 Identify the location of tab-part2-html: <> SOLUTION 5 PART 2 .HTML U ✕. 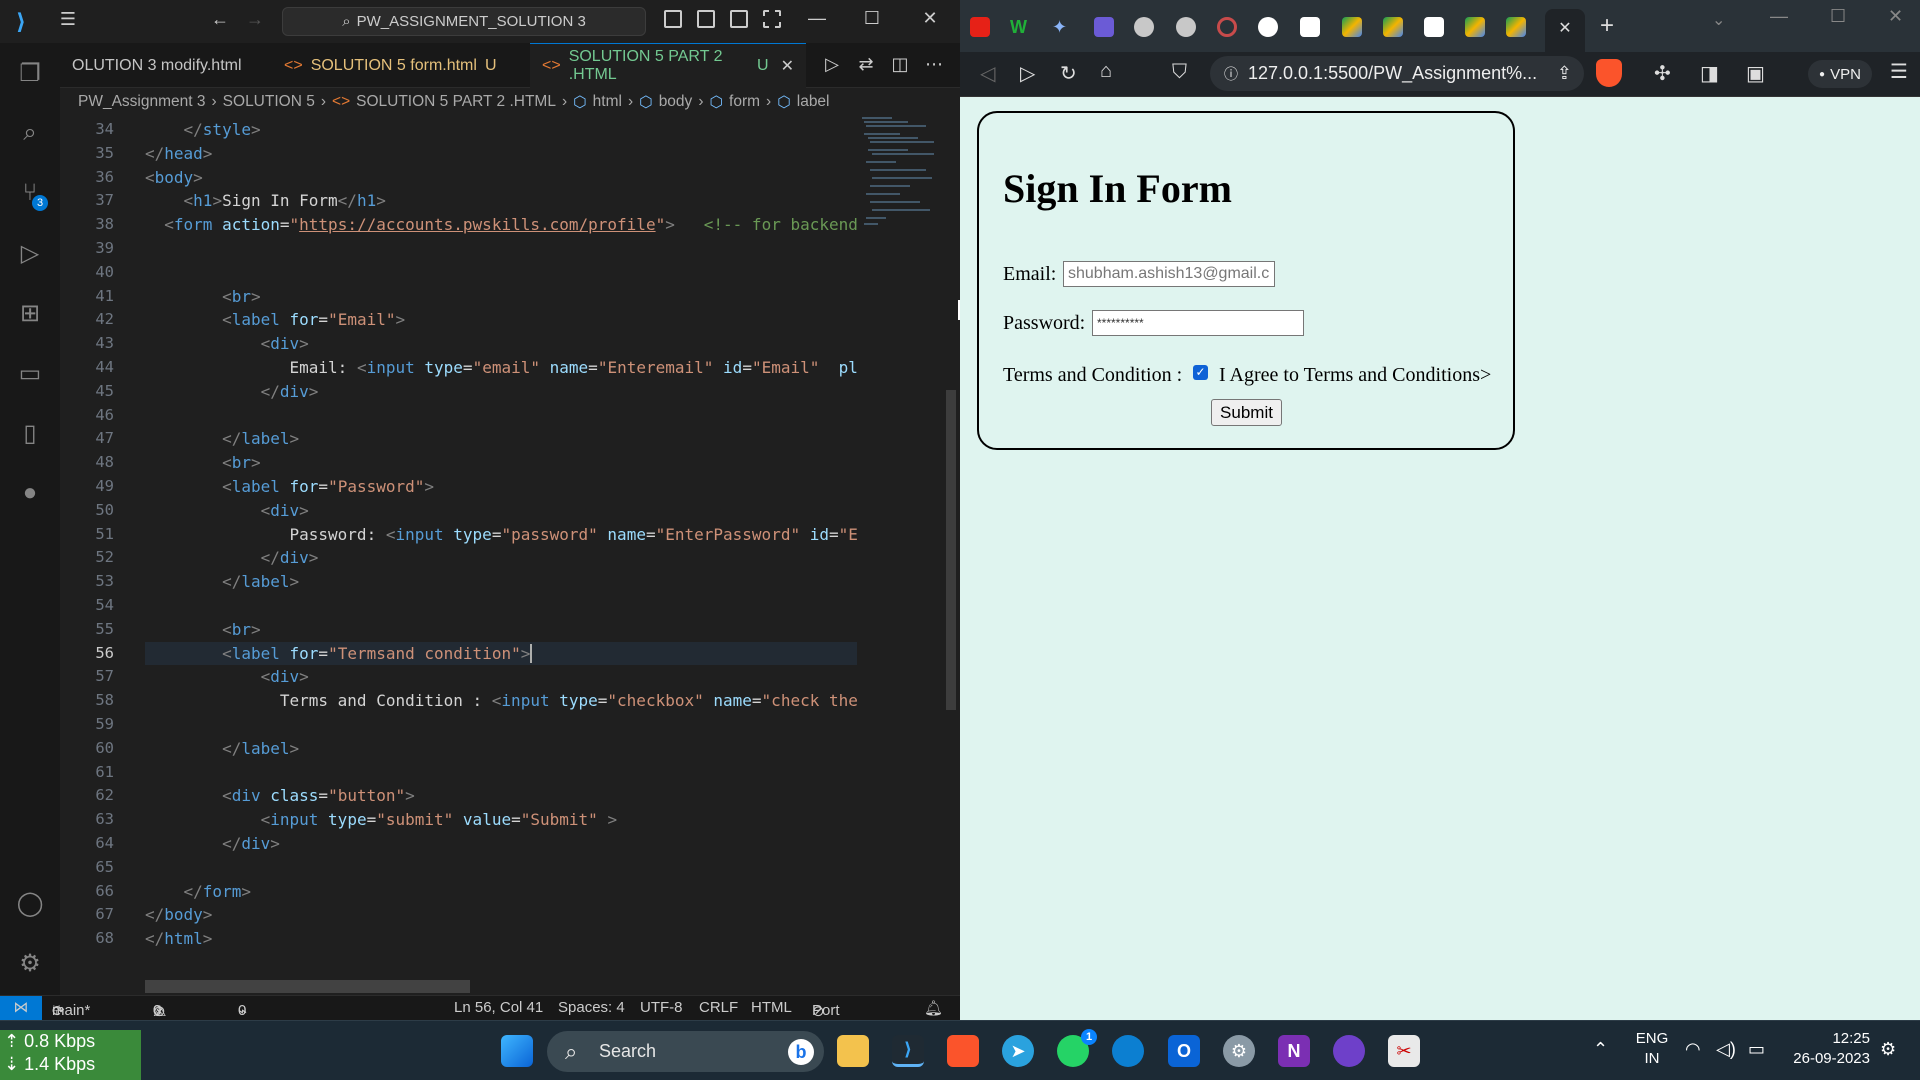
(668, 65).